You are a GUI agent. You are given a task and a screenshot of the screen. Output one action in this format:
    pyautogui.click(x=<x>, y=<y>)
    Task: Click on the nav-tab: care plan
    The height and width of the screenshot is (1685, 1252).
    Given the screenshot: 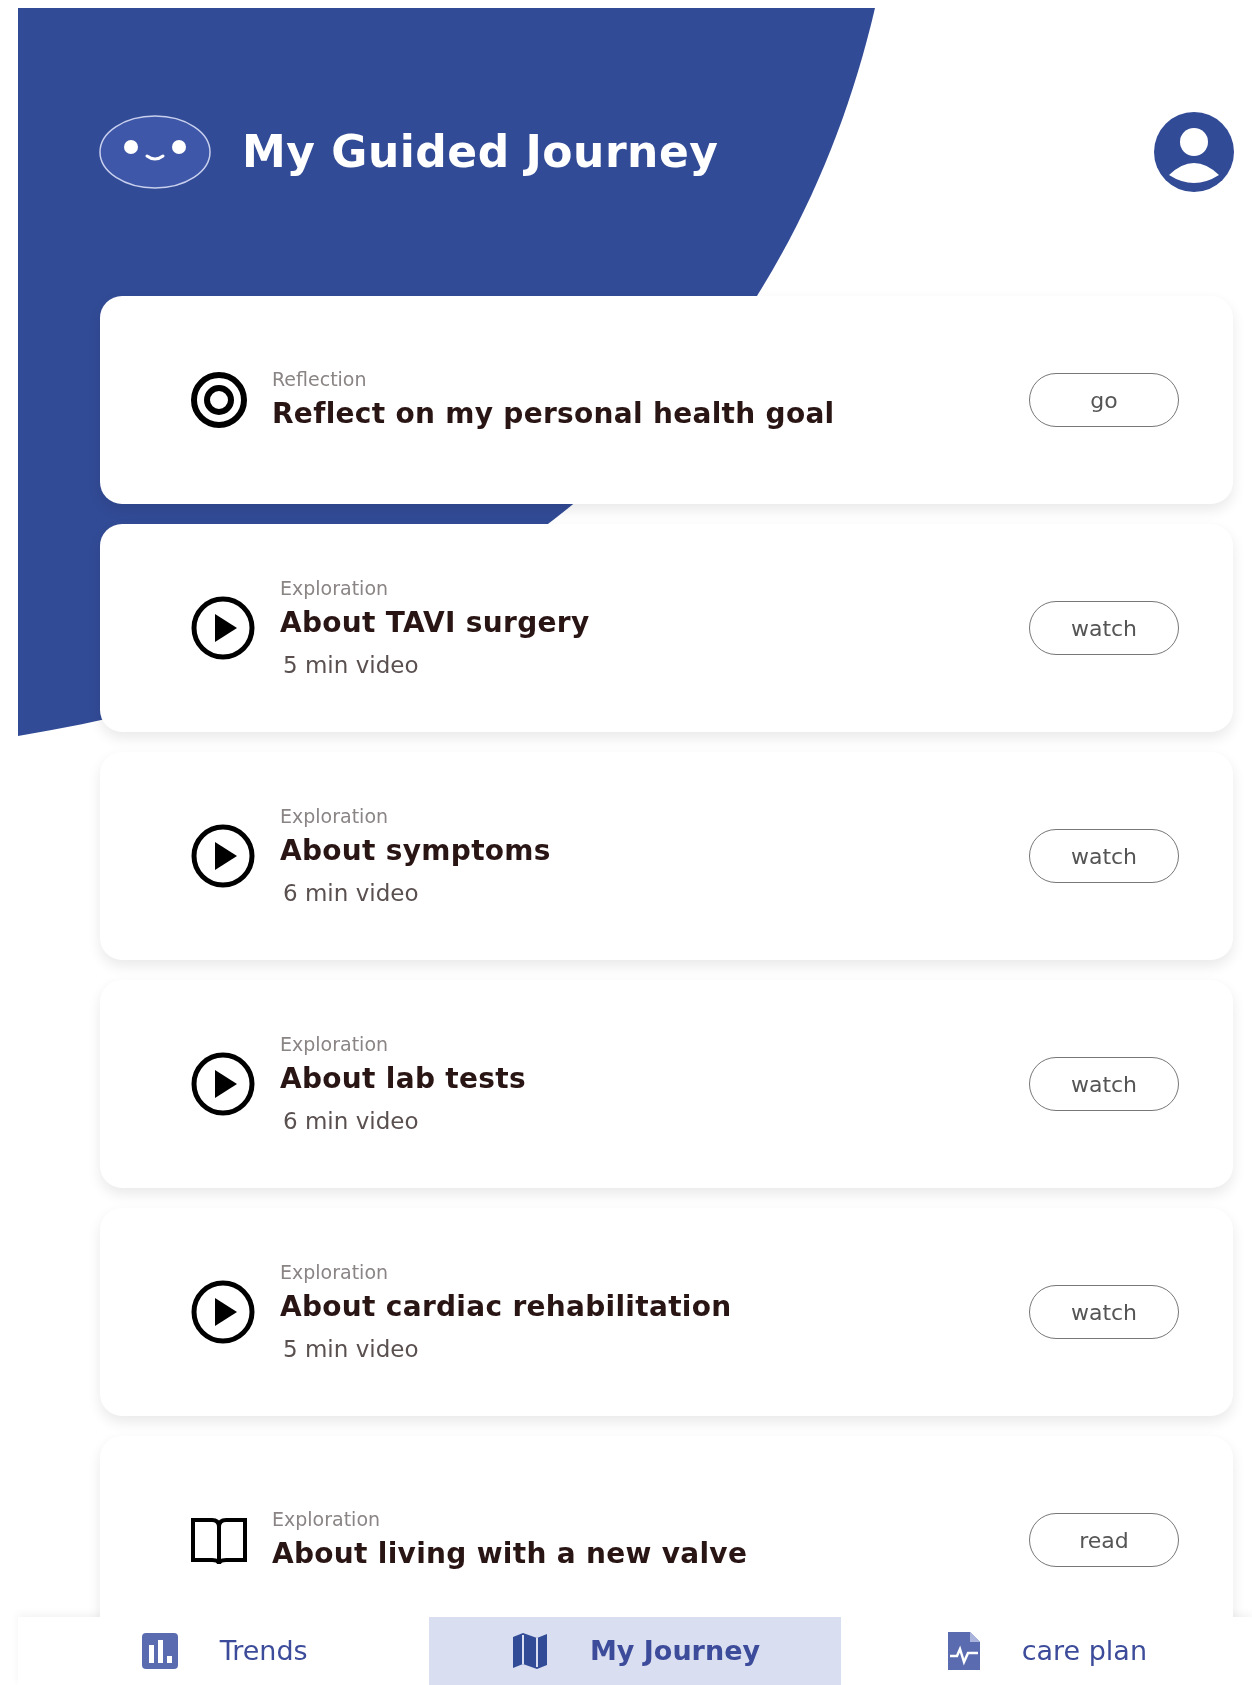 What is the action you would take?
    pyautogui.click(x=1046, y=1651)
    